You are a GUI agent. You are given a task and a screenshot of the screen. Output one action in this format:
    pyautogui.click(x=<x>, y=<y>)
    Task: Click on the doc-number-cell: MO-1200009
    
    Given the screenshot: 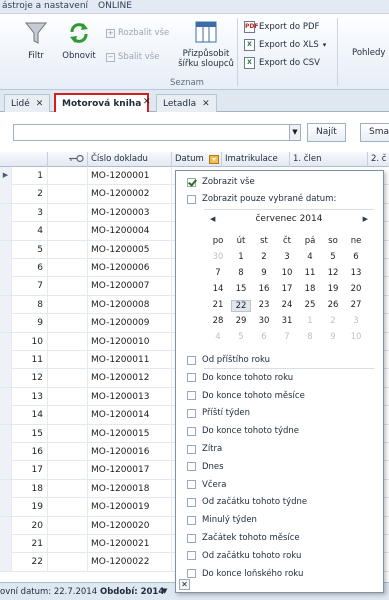 What is the action you would take?
    pyautogui.click(x=130, y=323)
    